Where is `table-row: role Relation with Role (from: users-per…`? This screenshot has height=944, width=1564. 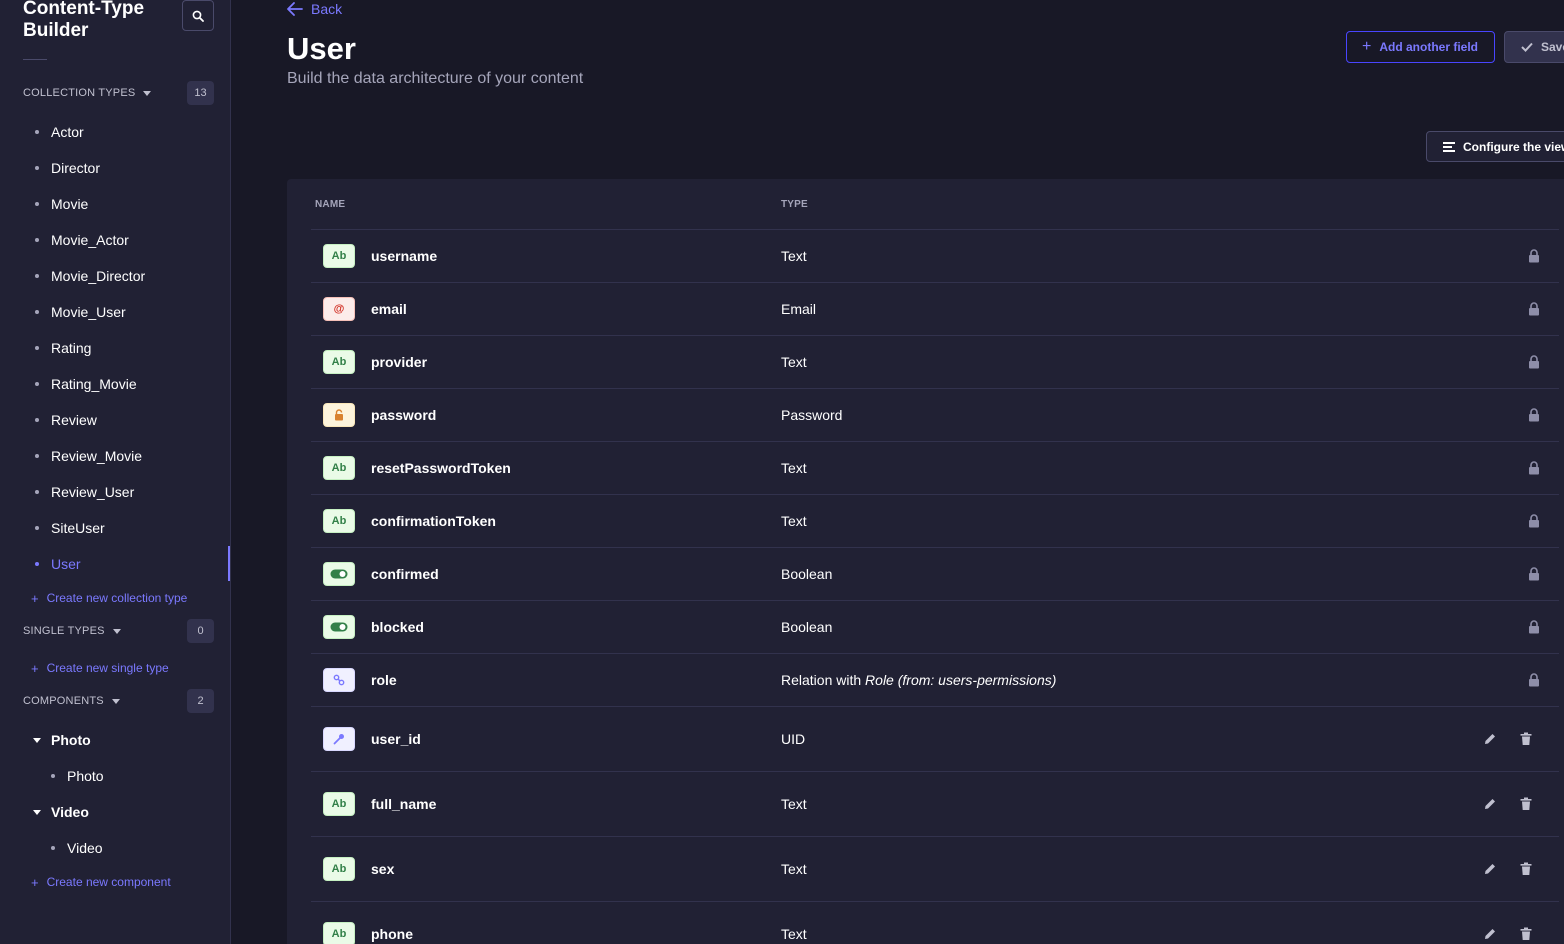
table-row: role Relation with Role (from: users-per… is located at coordinates (935, 679).